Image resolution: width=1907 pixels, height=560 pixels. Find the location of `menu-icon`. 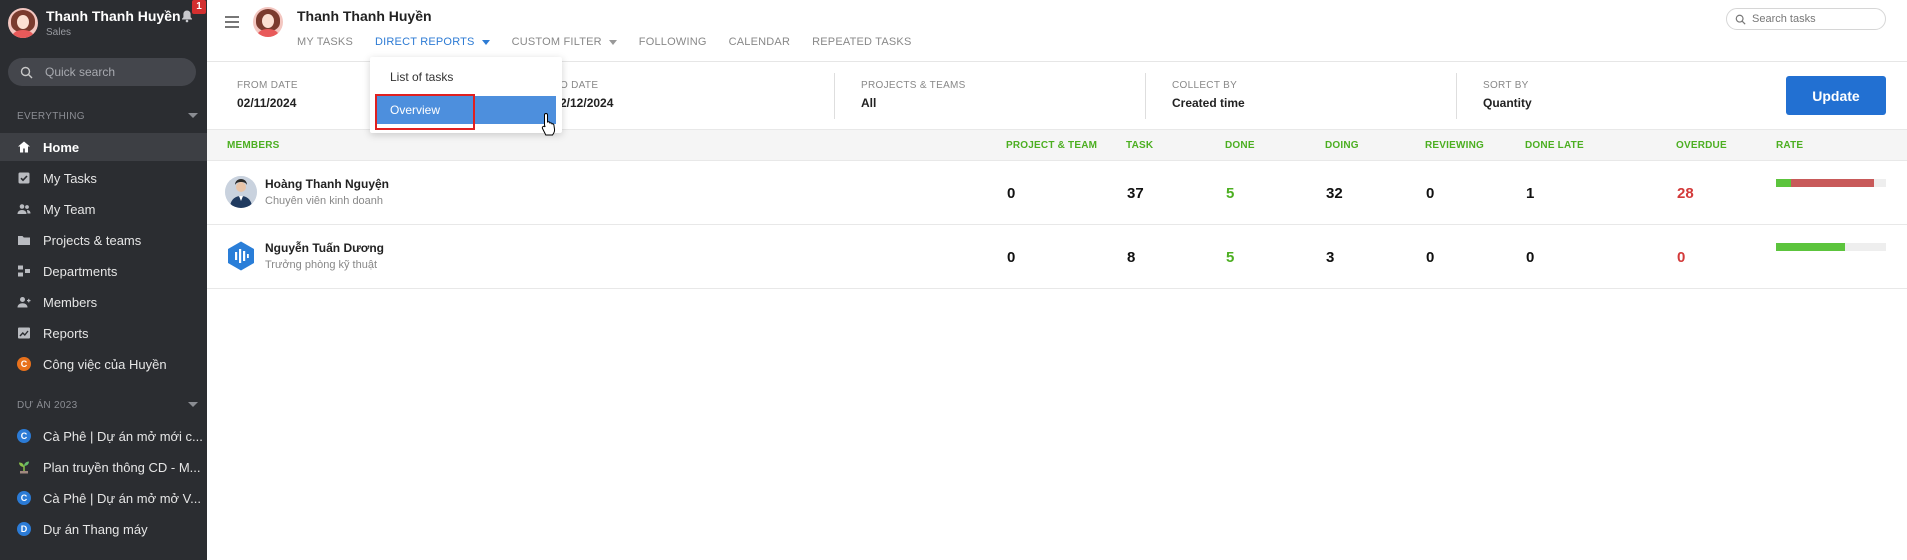

menu-icon is located at coordinates (232, 22).